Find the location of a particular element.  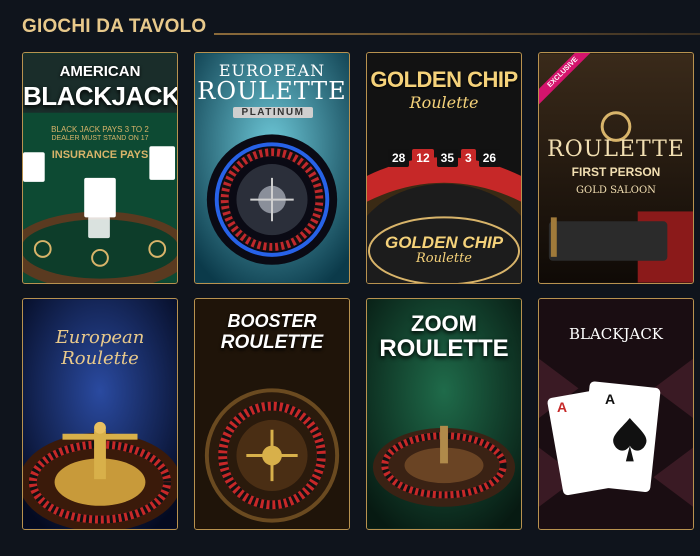

game-title-line: European Roulette is located at coordinates (100, 348).